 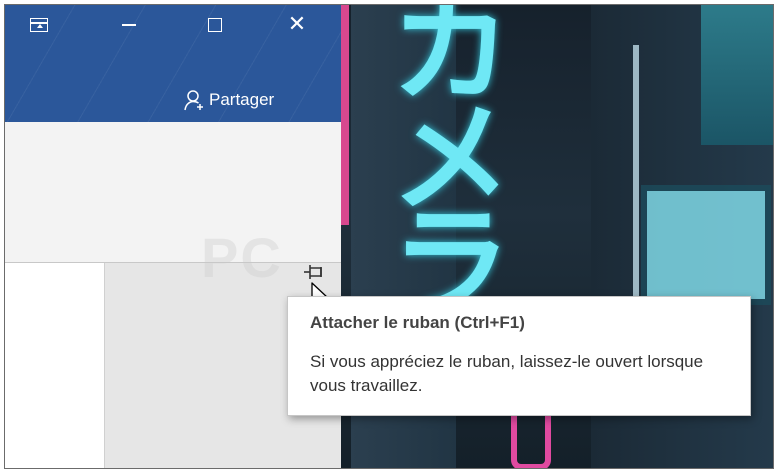 What do you see at coordinates (737, 75) in the screenshot?
I see `neon-sign-top` at bounding box center [737, 75].